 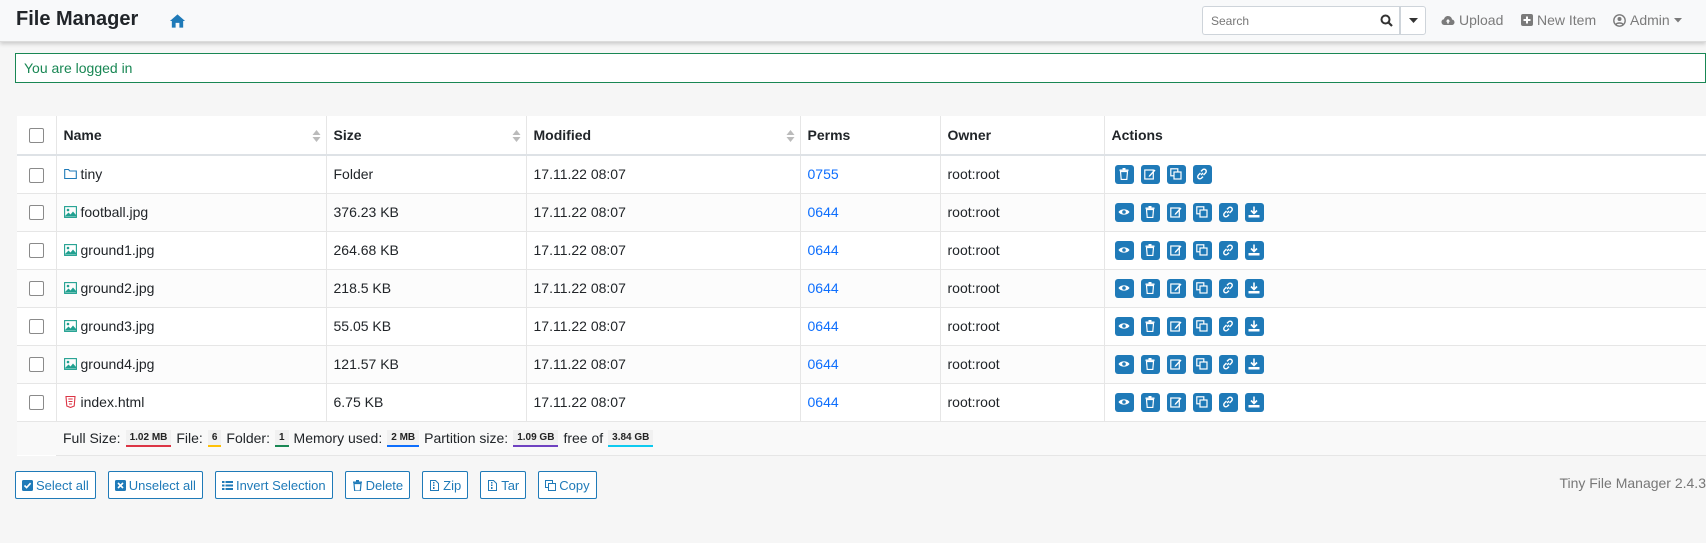 What do you see at coordinates (118, 250) in the screenshot?
I see `file-name: ground1.jpg` at bounding box center [118, 250].